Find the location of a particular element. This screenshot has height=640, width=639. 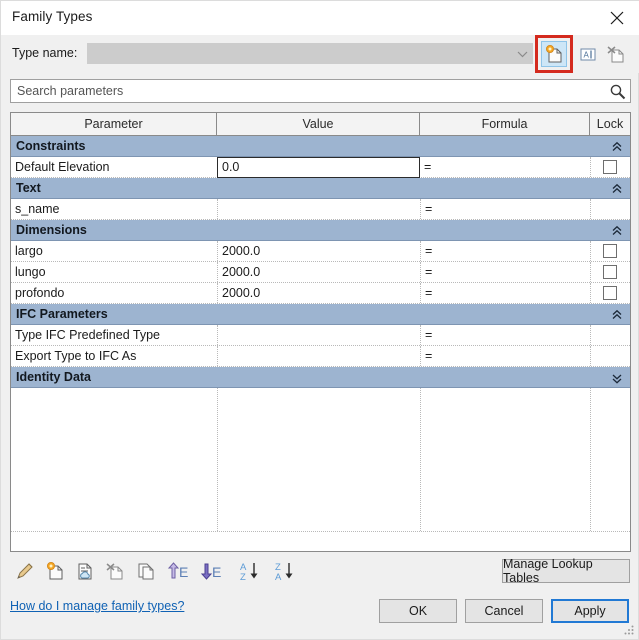

cell-parameter: Default Elevation is located at coordinates (62, 167).